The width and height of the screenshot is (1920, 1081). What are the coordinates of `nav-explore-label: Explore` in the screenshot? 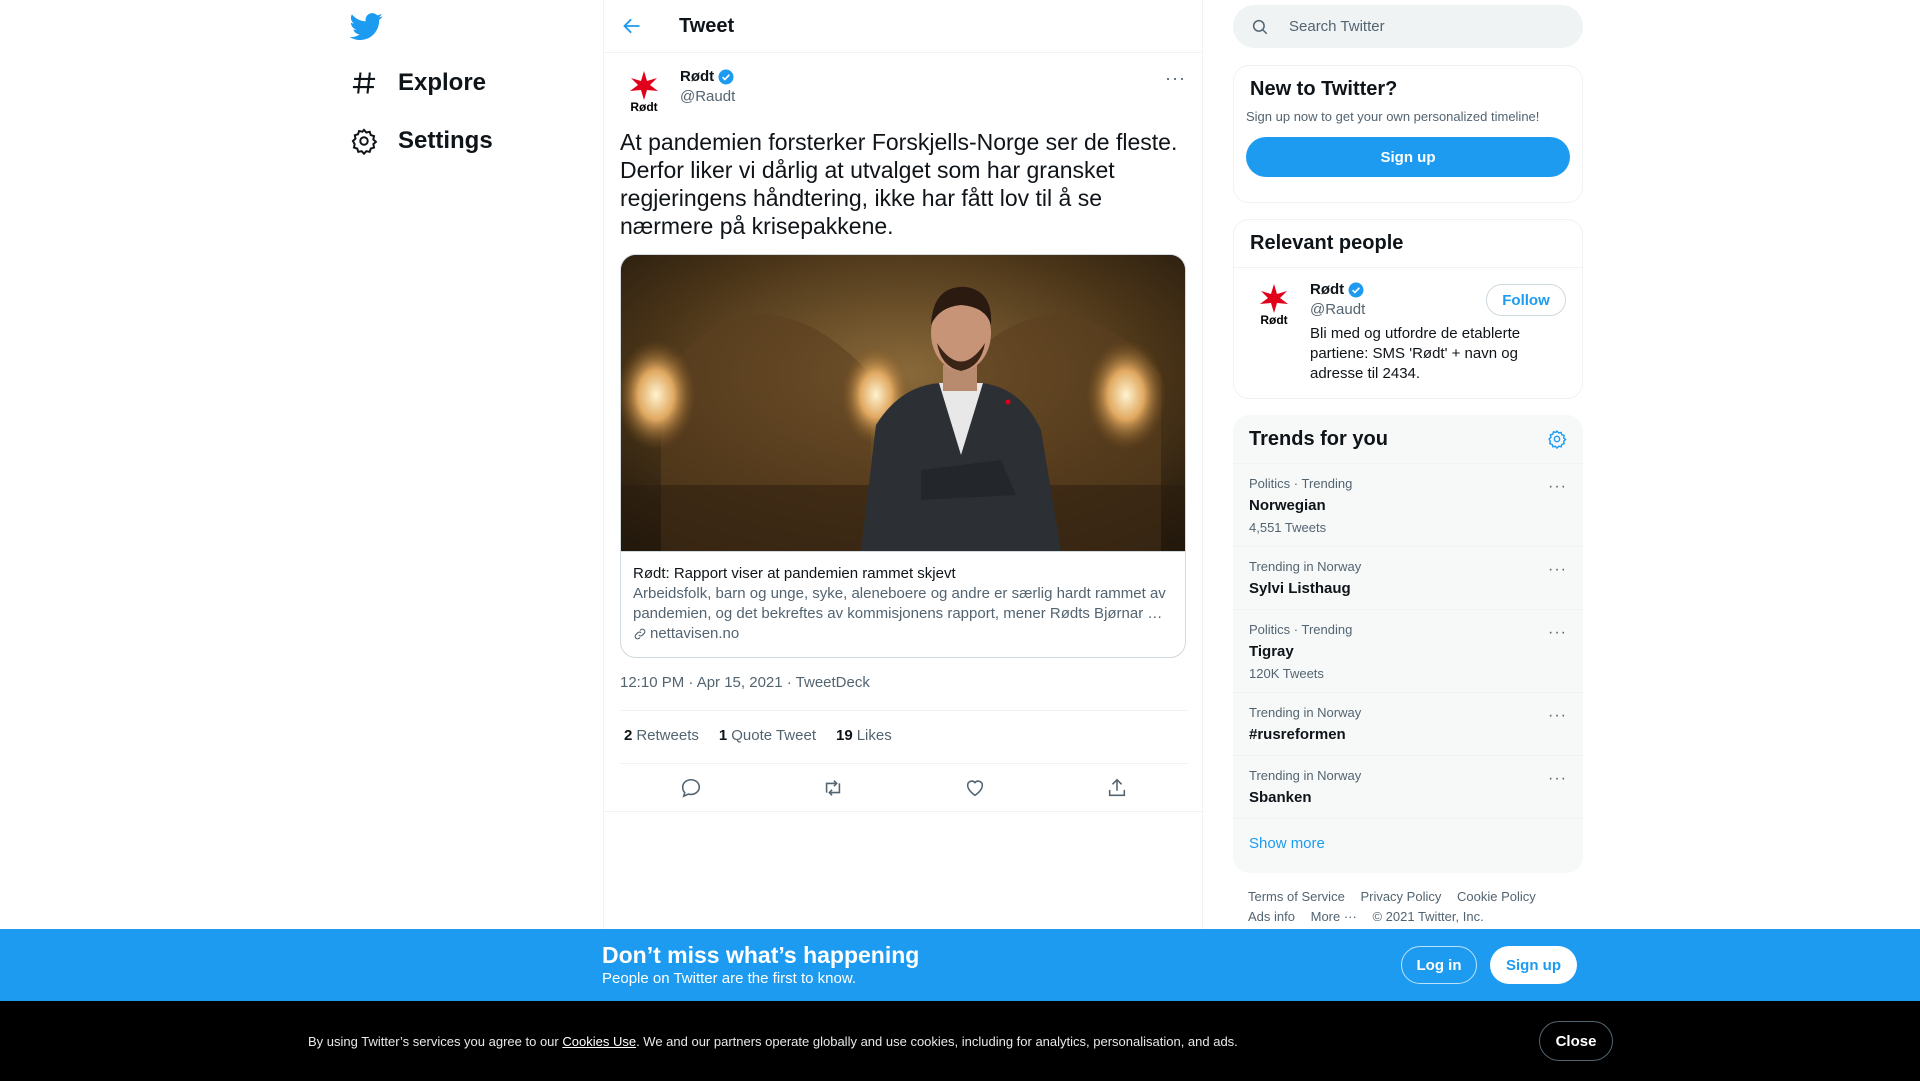 It's located at (442, 82).